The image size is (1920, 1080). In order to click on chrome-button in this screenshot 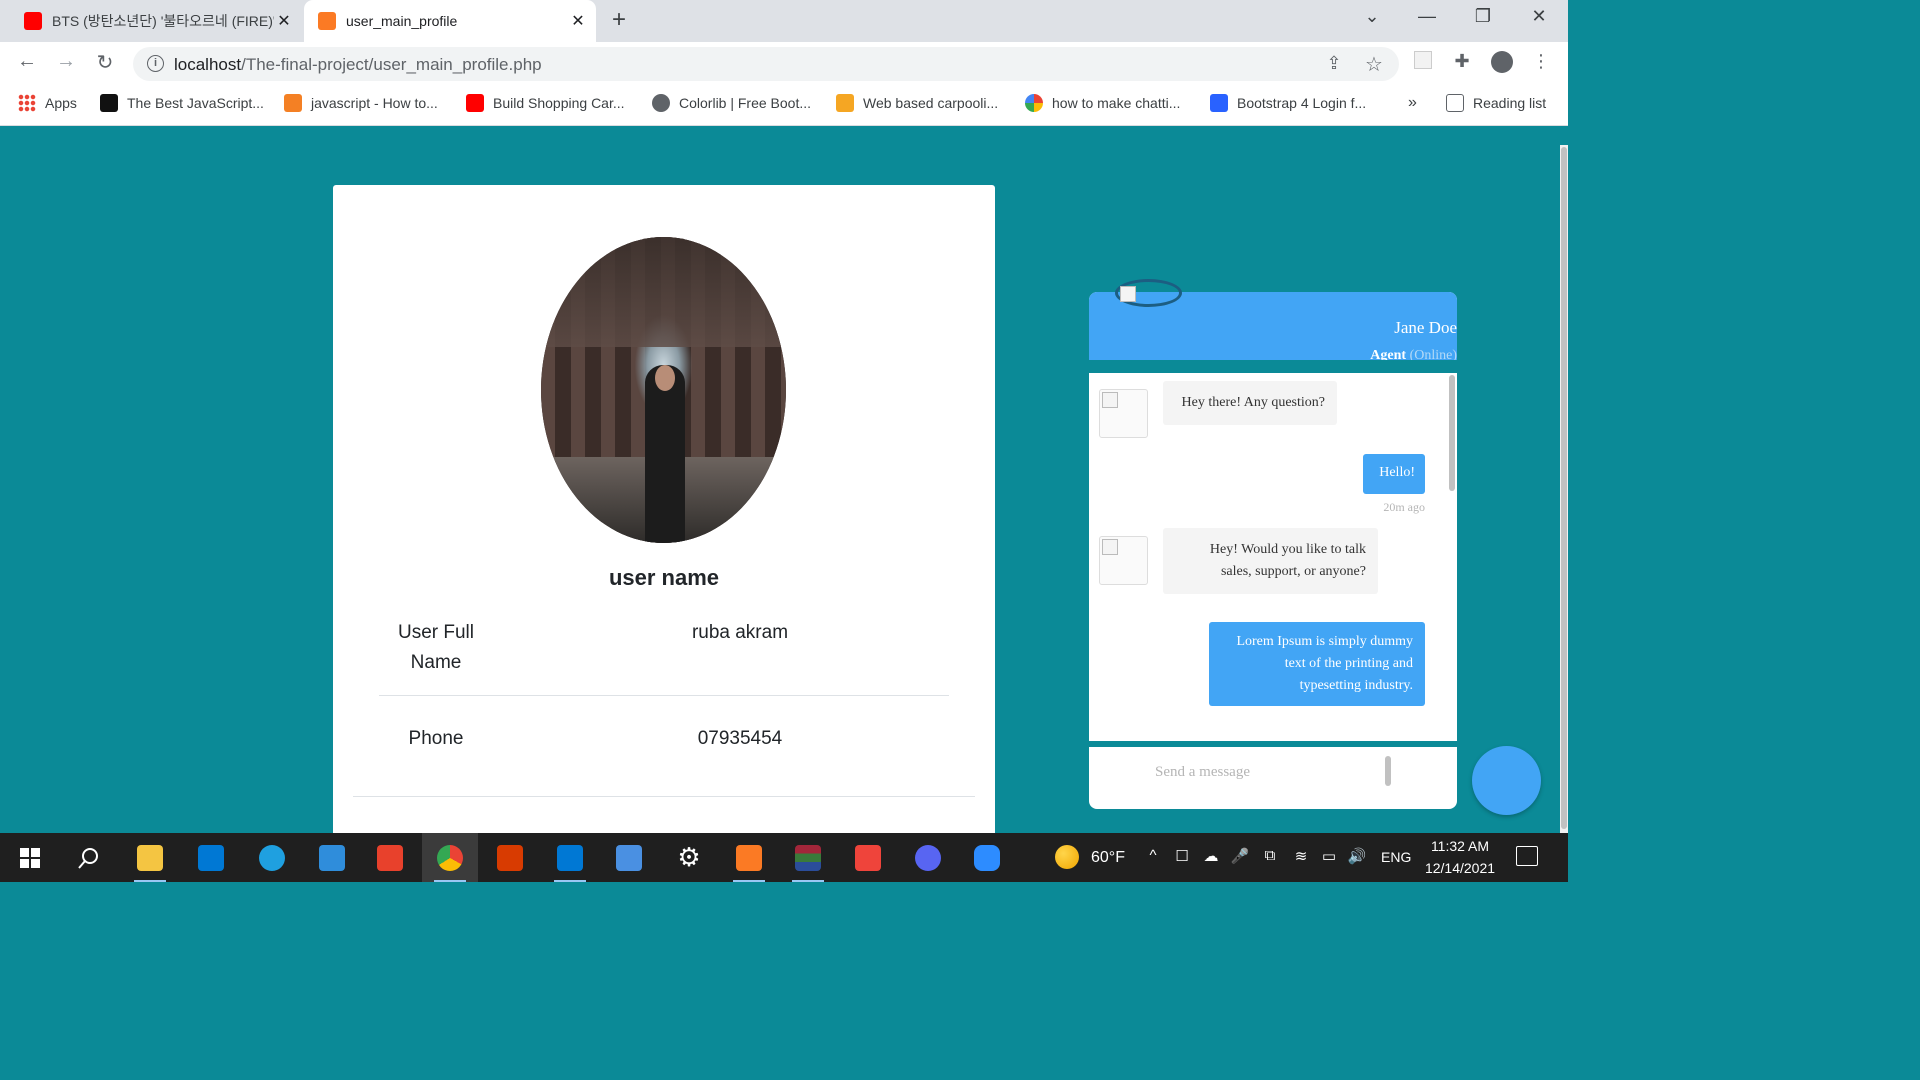, I will do `click(450, 857)`.